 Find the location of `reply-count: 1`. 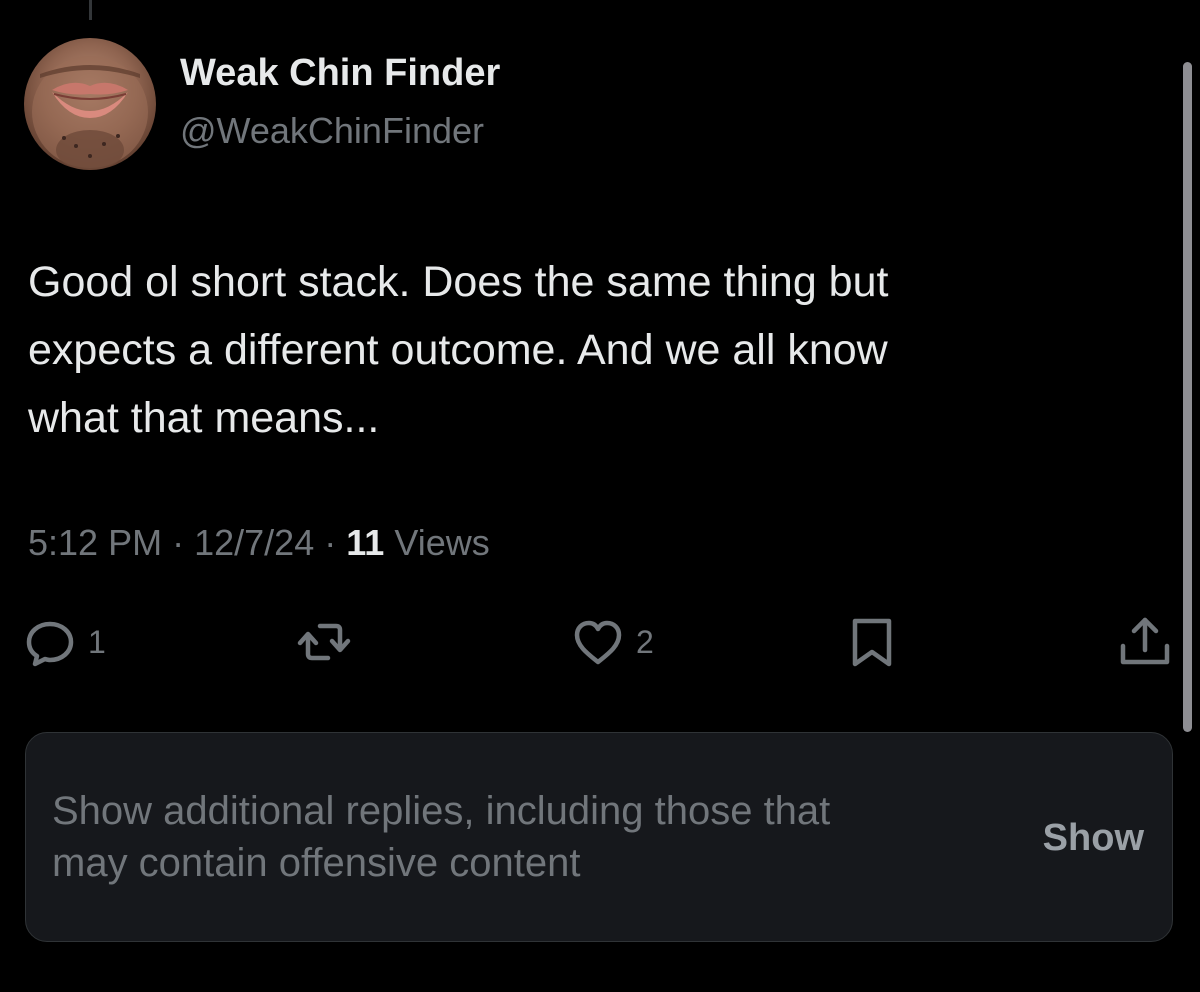

reply-count: 1 is located at coordinates (97, 641).